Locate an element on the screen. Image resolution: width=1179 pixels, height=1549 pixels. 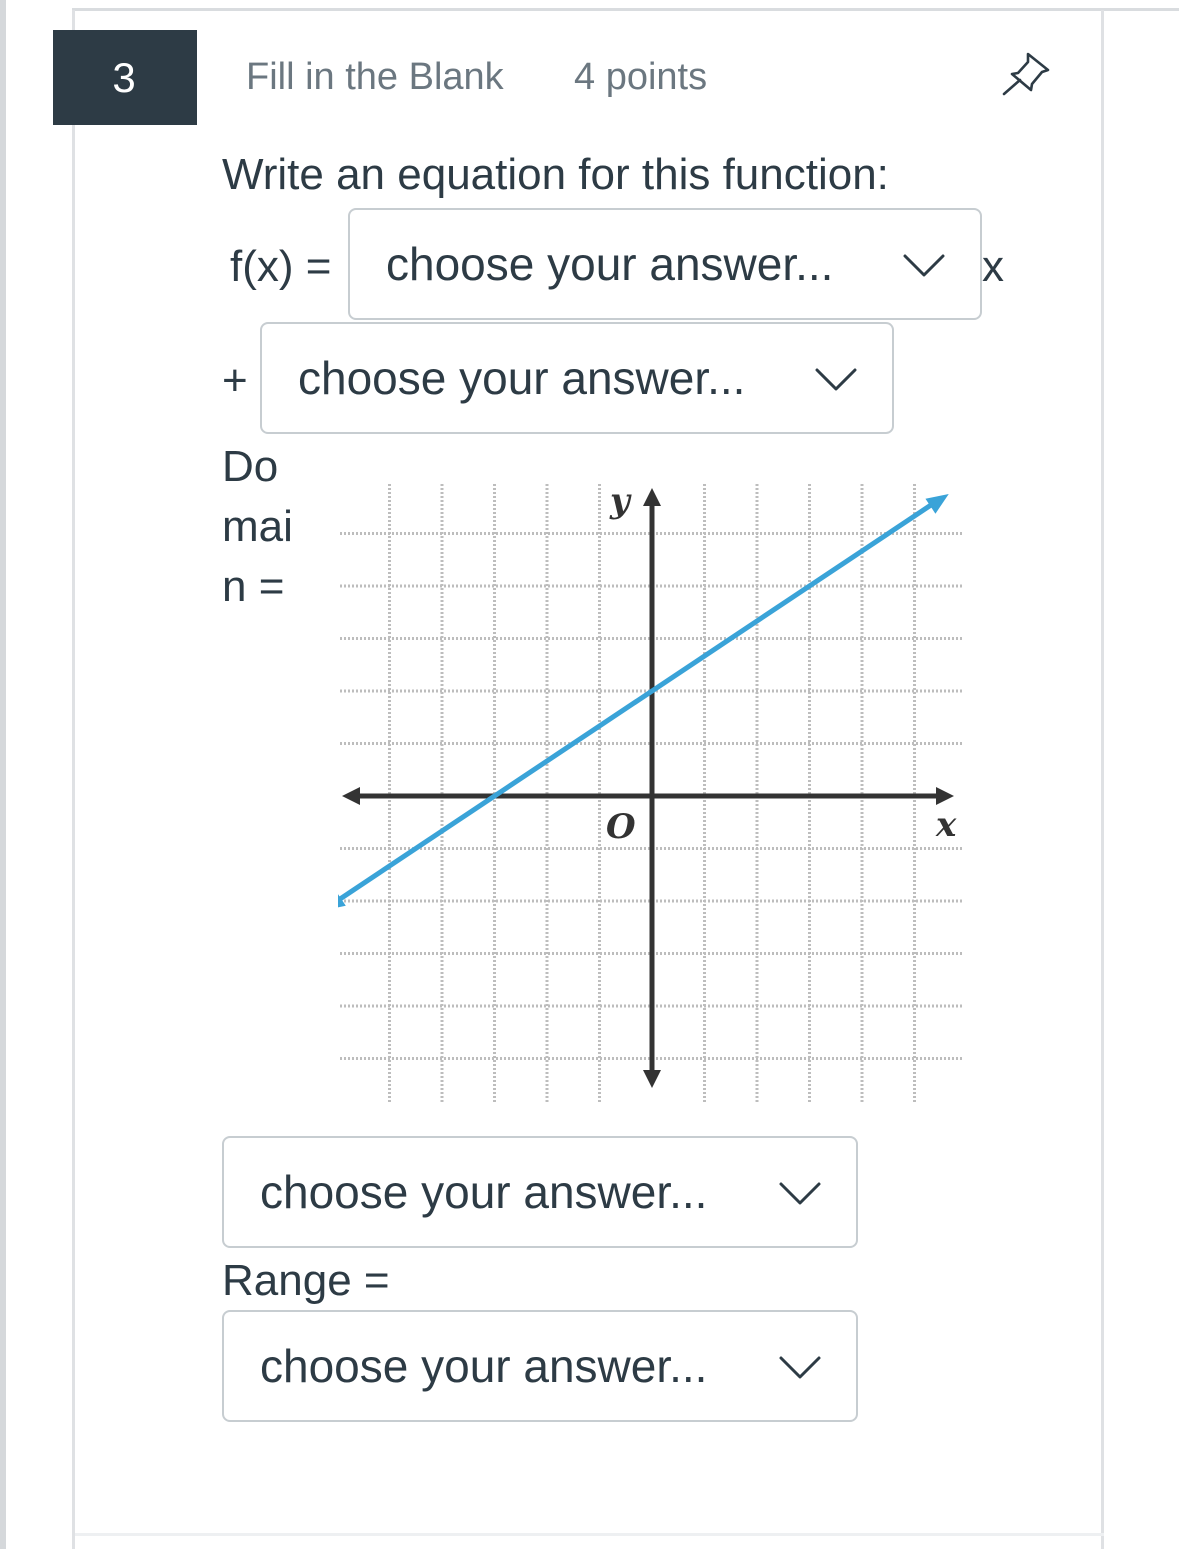
question-type: Fill in the Blank is located at coordinates (375, 77).